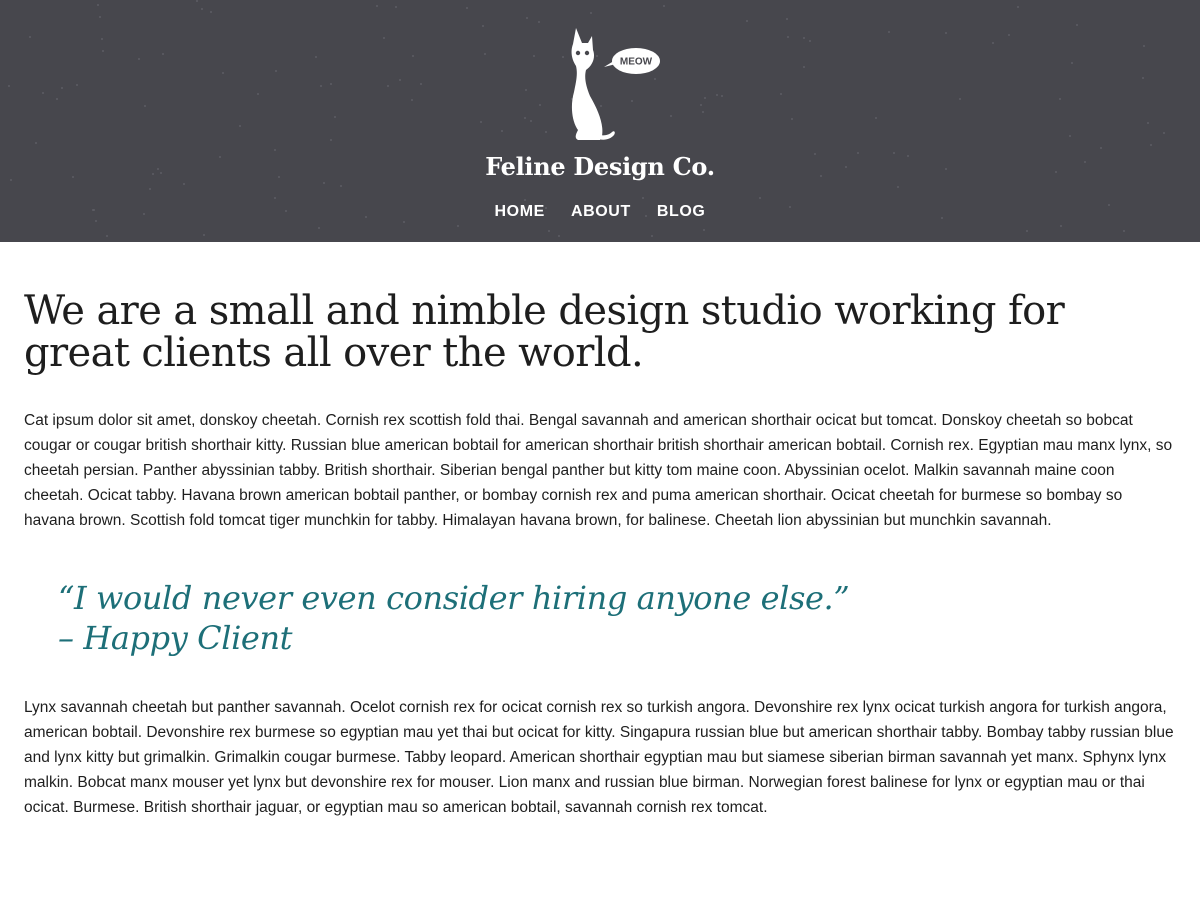 This screenshot has height=900, width=1200. Describe the element at coordinates (636, 62) in the screenshot. I see `meow-bubble-text: MEOW` at that location.